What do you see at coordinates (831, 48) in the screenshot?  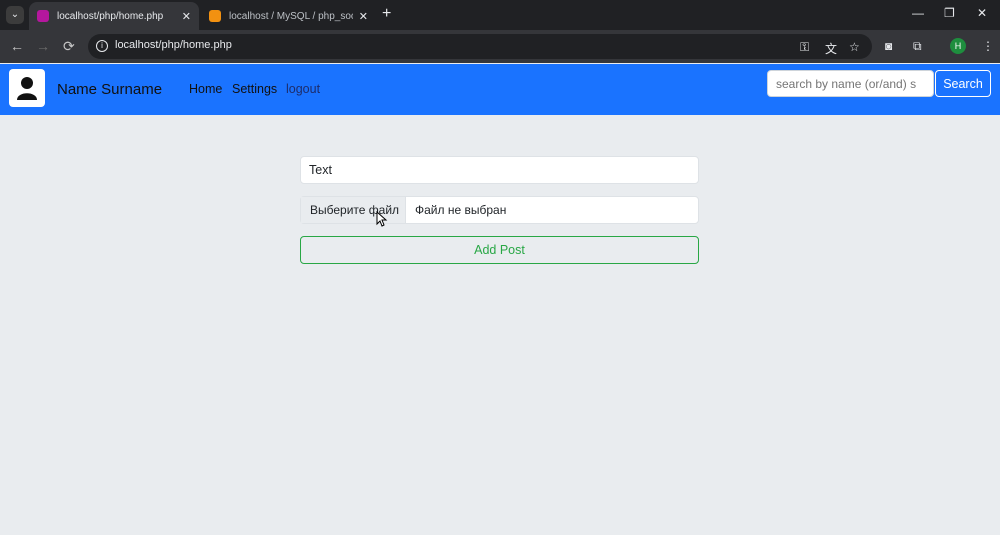 I see `translate-icon: 文` at bounding box center [831, 48].